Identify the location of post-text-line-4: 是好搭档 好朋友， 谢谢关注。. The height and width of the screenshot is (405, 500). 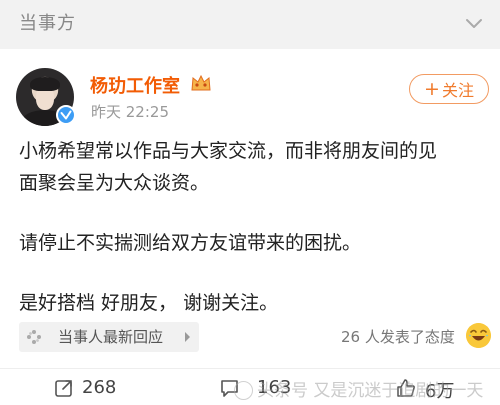
(149, 303).